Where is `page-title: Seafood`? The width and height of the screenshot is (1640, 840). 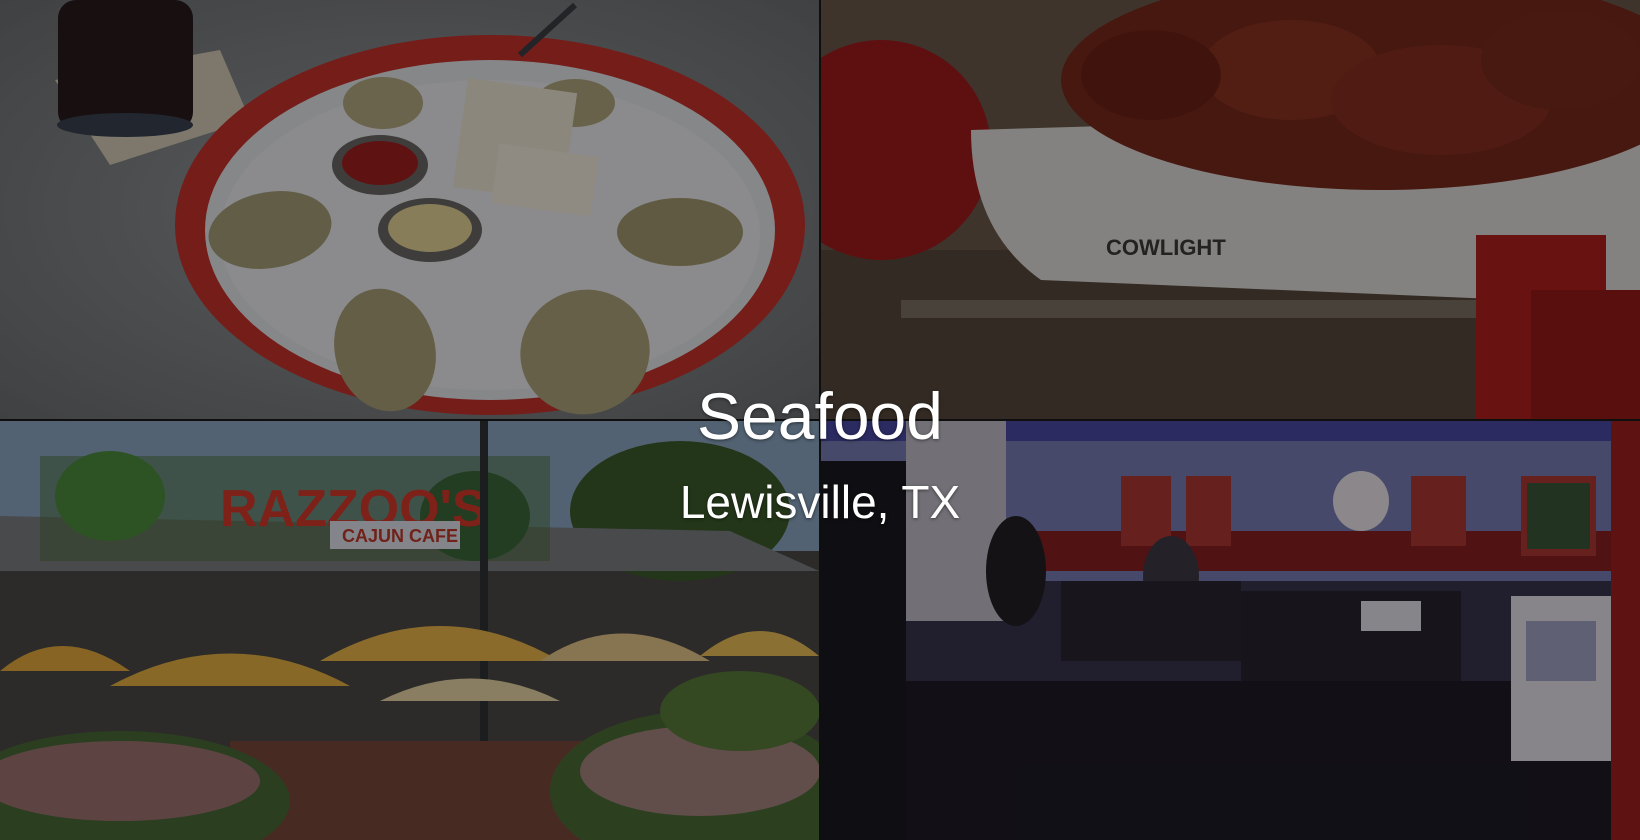 page-title: Seafood is located at coordinates (820, 416).